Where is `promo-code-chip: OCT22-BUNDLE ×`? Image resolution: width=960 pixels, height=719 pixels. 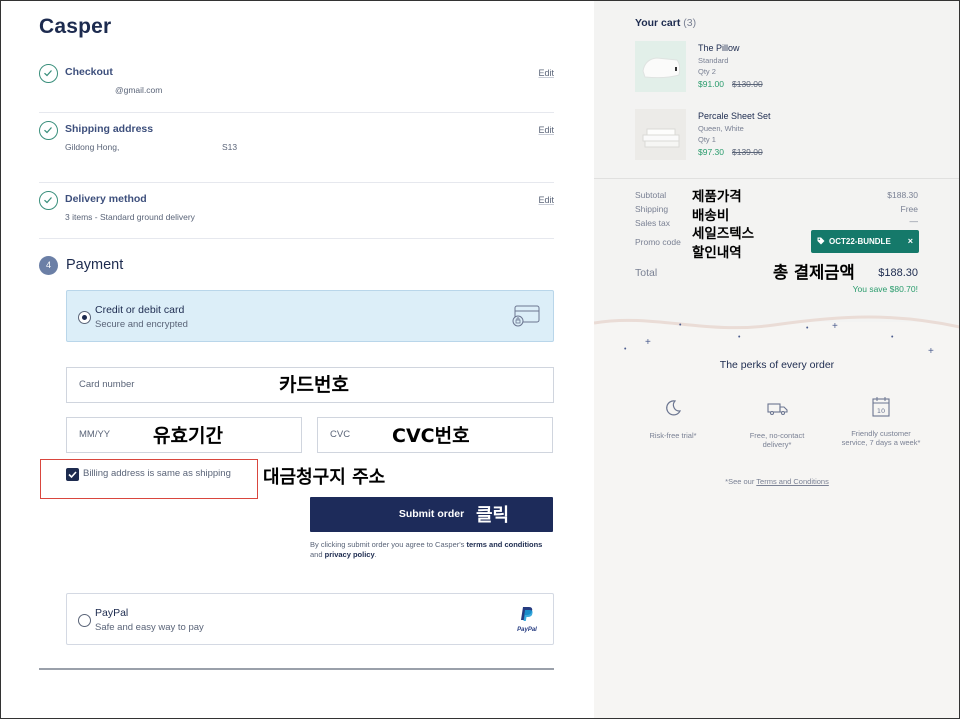 promo-code-chip: OCT22-BUNDLE × is located at coordinates (865, 241).